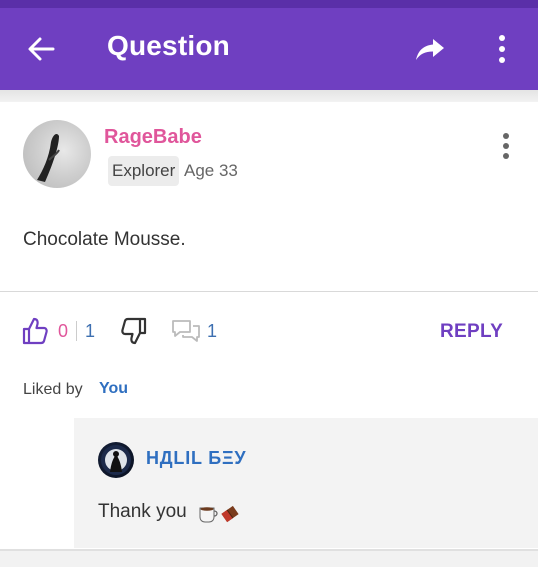  What do you see at coordinates (76, 331) in the screenshot?
I see `count-separator` at bounding box center [76, 331].